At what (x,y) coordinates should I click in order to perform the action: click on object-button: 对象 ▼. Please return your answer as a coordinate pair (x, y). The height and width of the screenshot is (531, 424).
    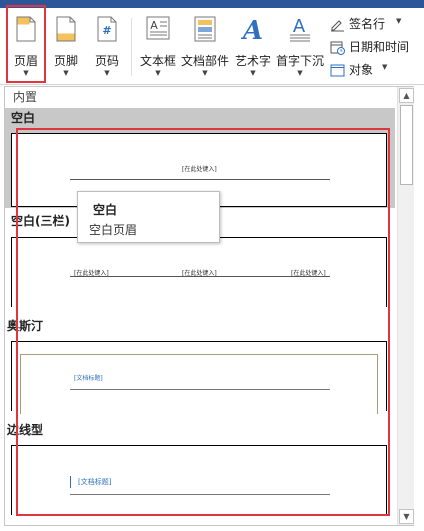
    Looking at the image, I should click on (373, 70).